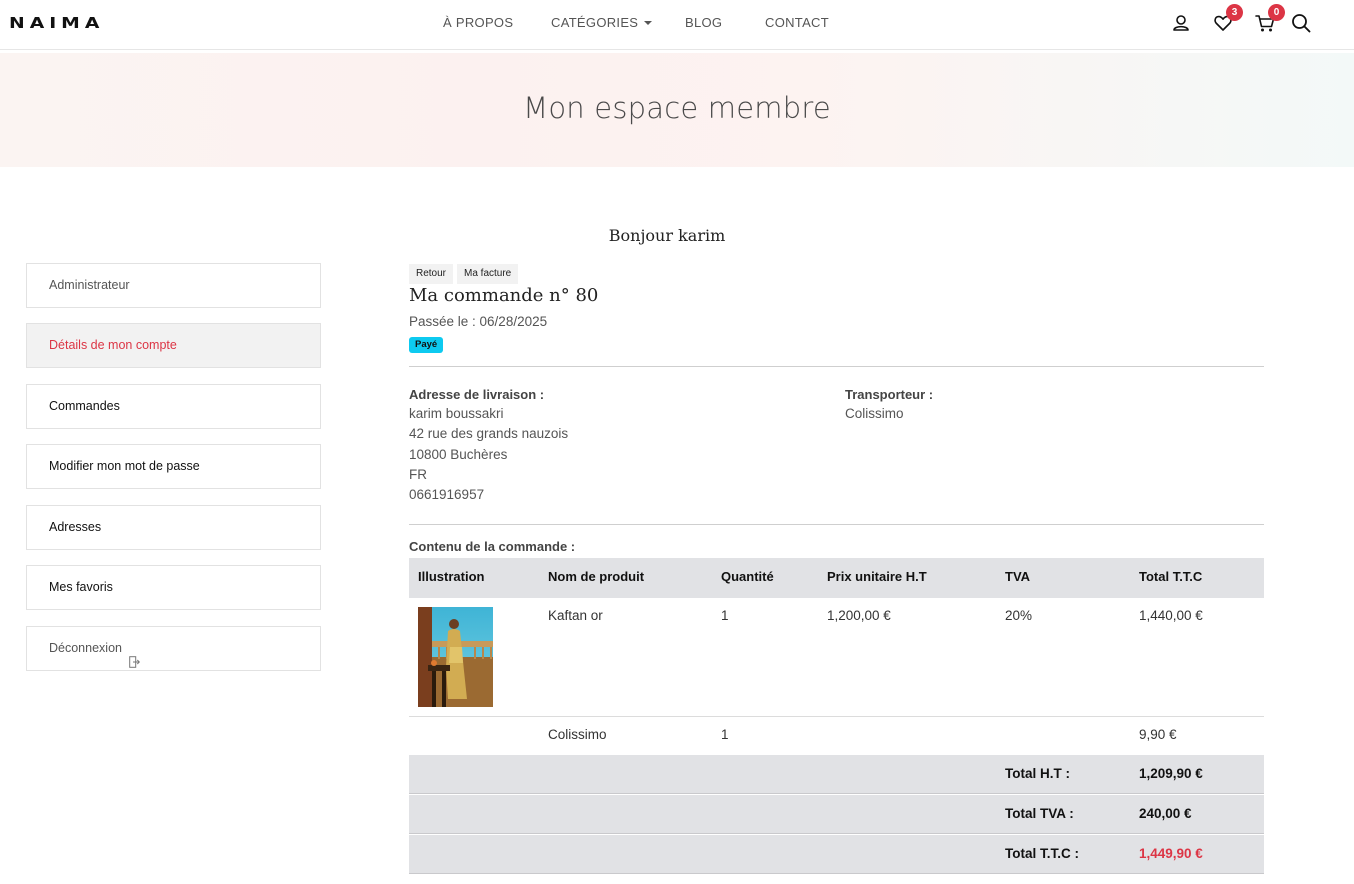 This screenshot has height=884, width=1354. Describe the element at coordinates (1171, 615) in the screenshot. I see `row1-total: 1,440,00 €` at that location.